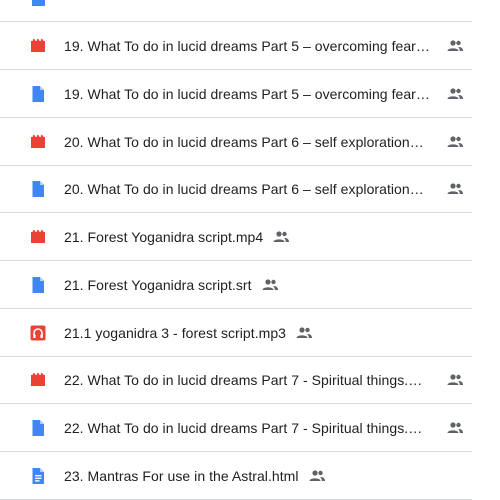  What do you see at coordinates (175, 333) in the screenshot?
I see `file-name: 21.1 yoganidra 3 - forest script.mp3` at bounding box center [175, 333].